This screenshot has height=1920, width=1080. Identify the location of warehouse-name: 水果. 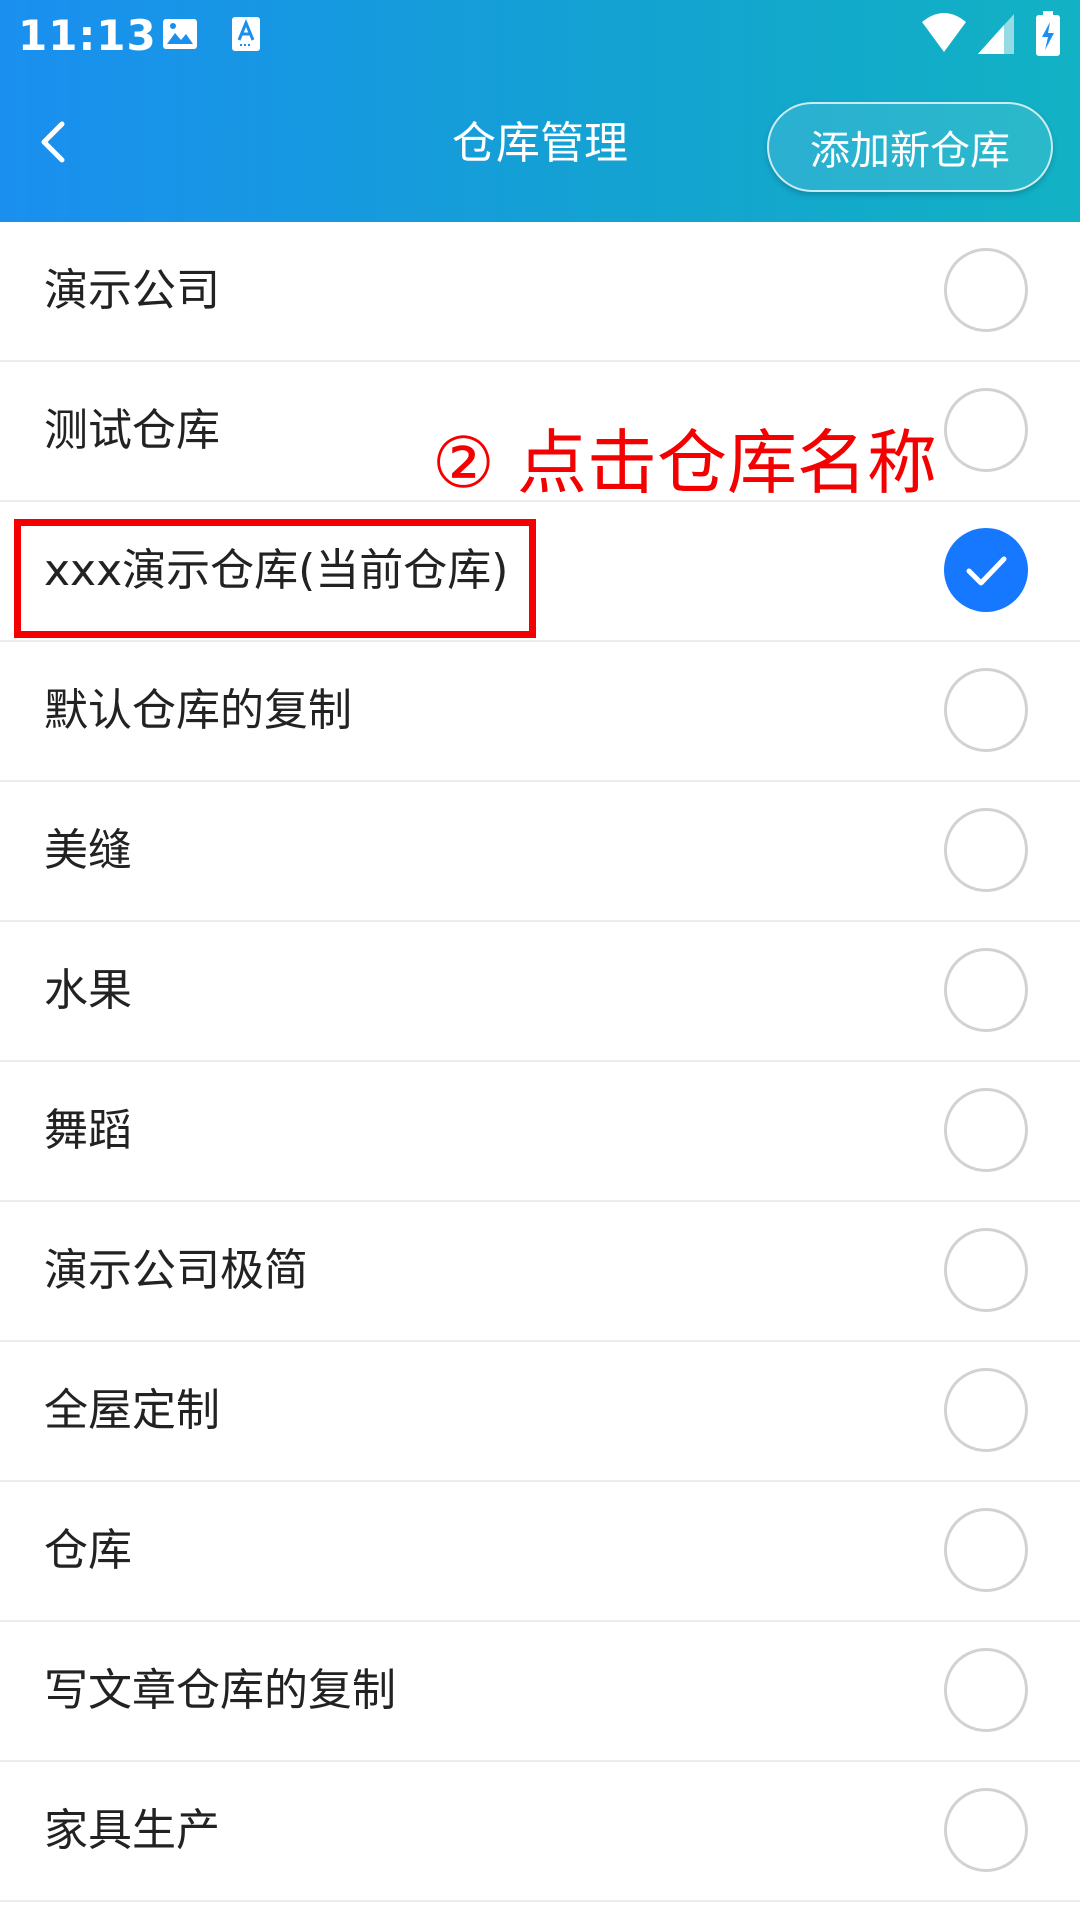
(88, 990).